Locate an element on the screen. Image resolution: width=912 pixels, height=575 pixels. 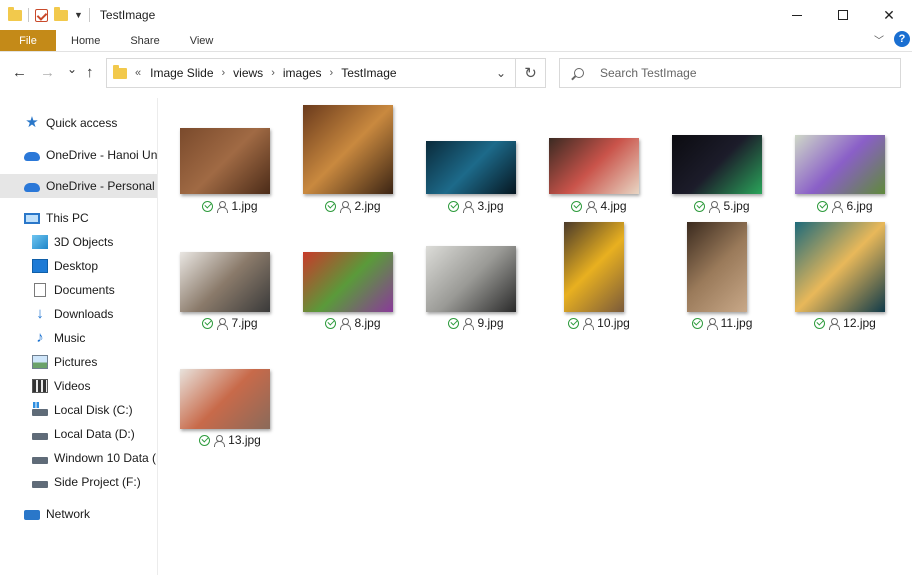
refresh-button: ↻ is located at coordinates (531, 73).